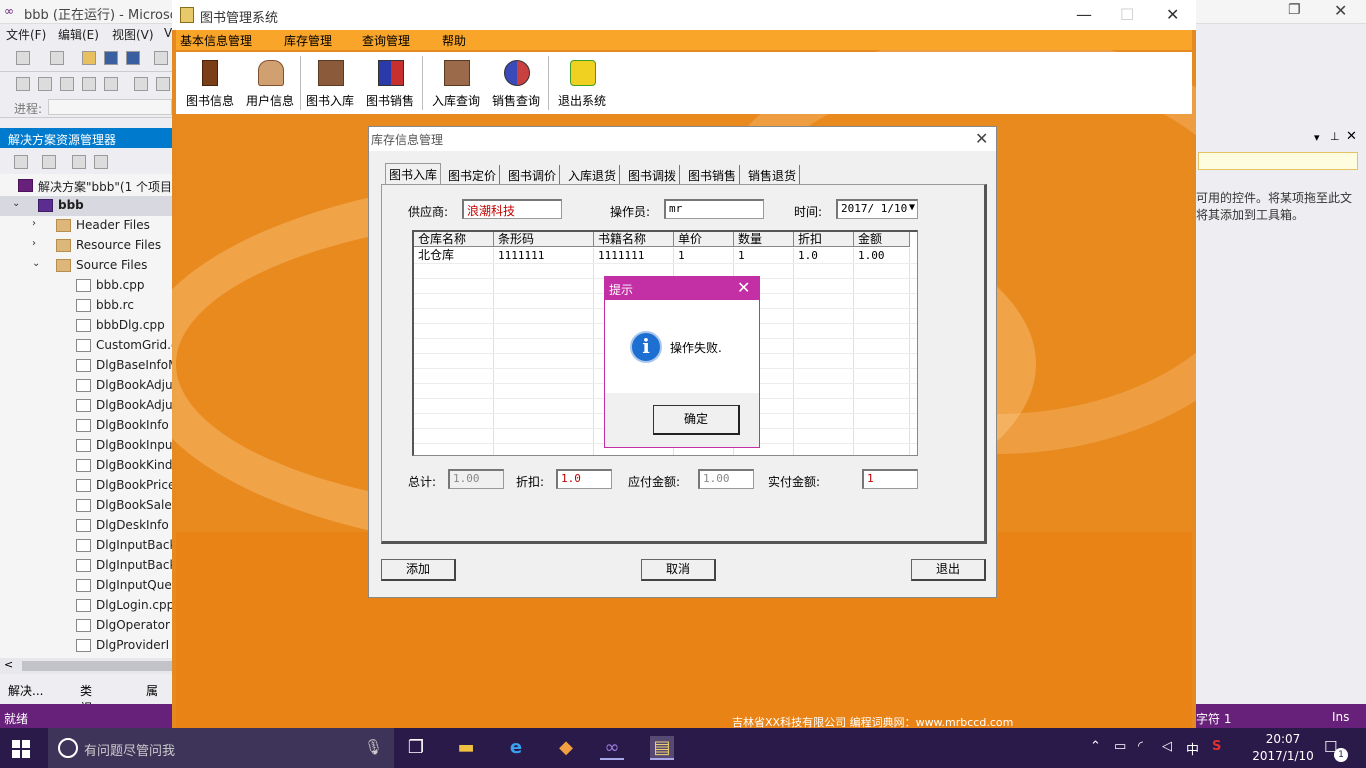 This screenshot has height=768, width=1366. I want to click on dialog-close-icon: ✕, so click(981, 138).